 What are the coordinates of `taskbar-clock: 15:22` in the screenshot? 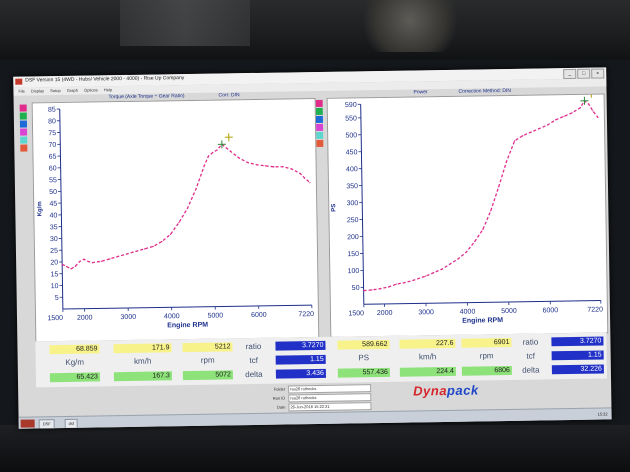 It's located at (602, 414).